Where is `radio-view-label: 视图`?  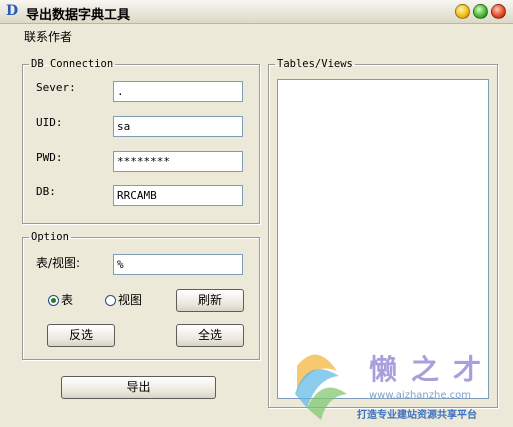 radio-view-label: 视图 is located at coordinates (130, 300).